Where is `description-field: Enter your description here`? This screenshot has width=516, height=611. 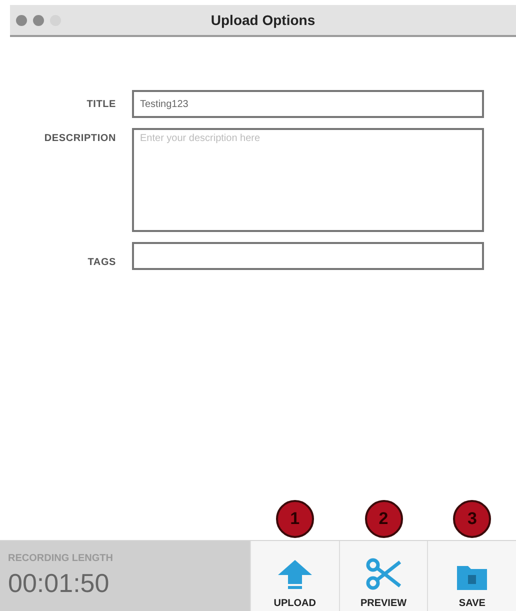
description-field: Enter your description here is located at coordinates (308, 180).